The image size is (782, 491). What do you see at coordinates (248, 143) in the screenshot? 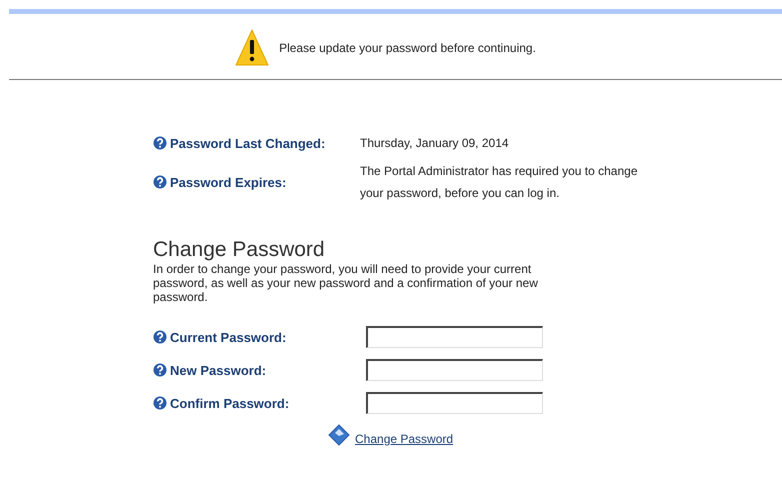
I see `info-label: Password Last Changed:` at bounding box center [248, 143].